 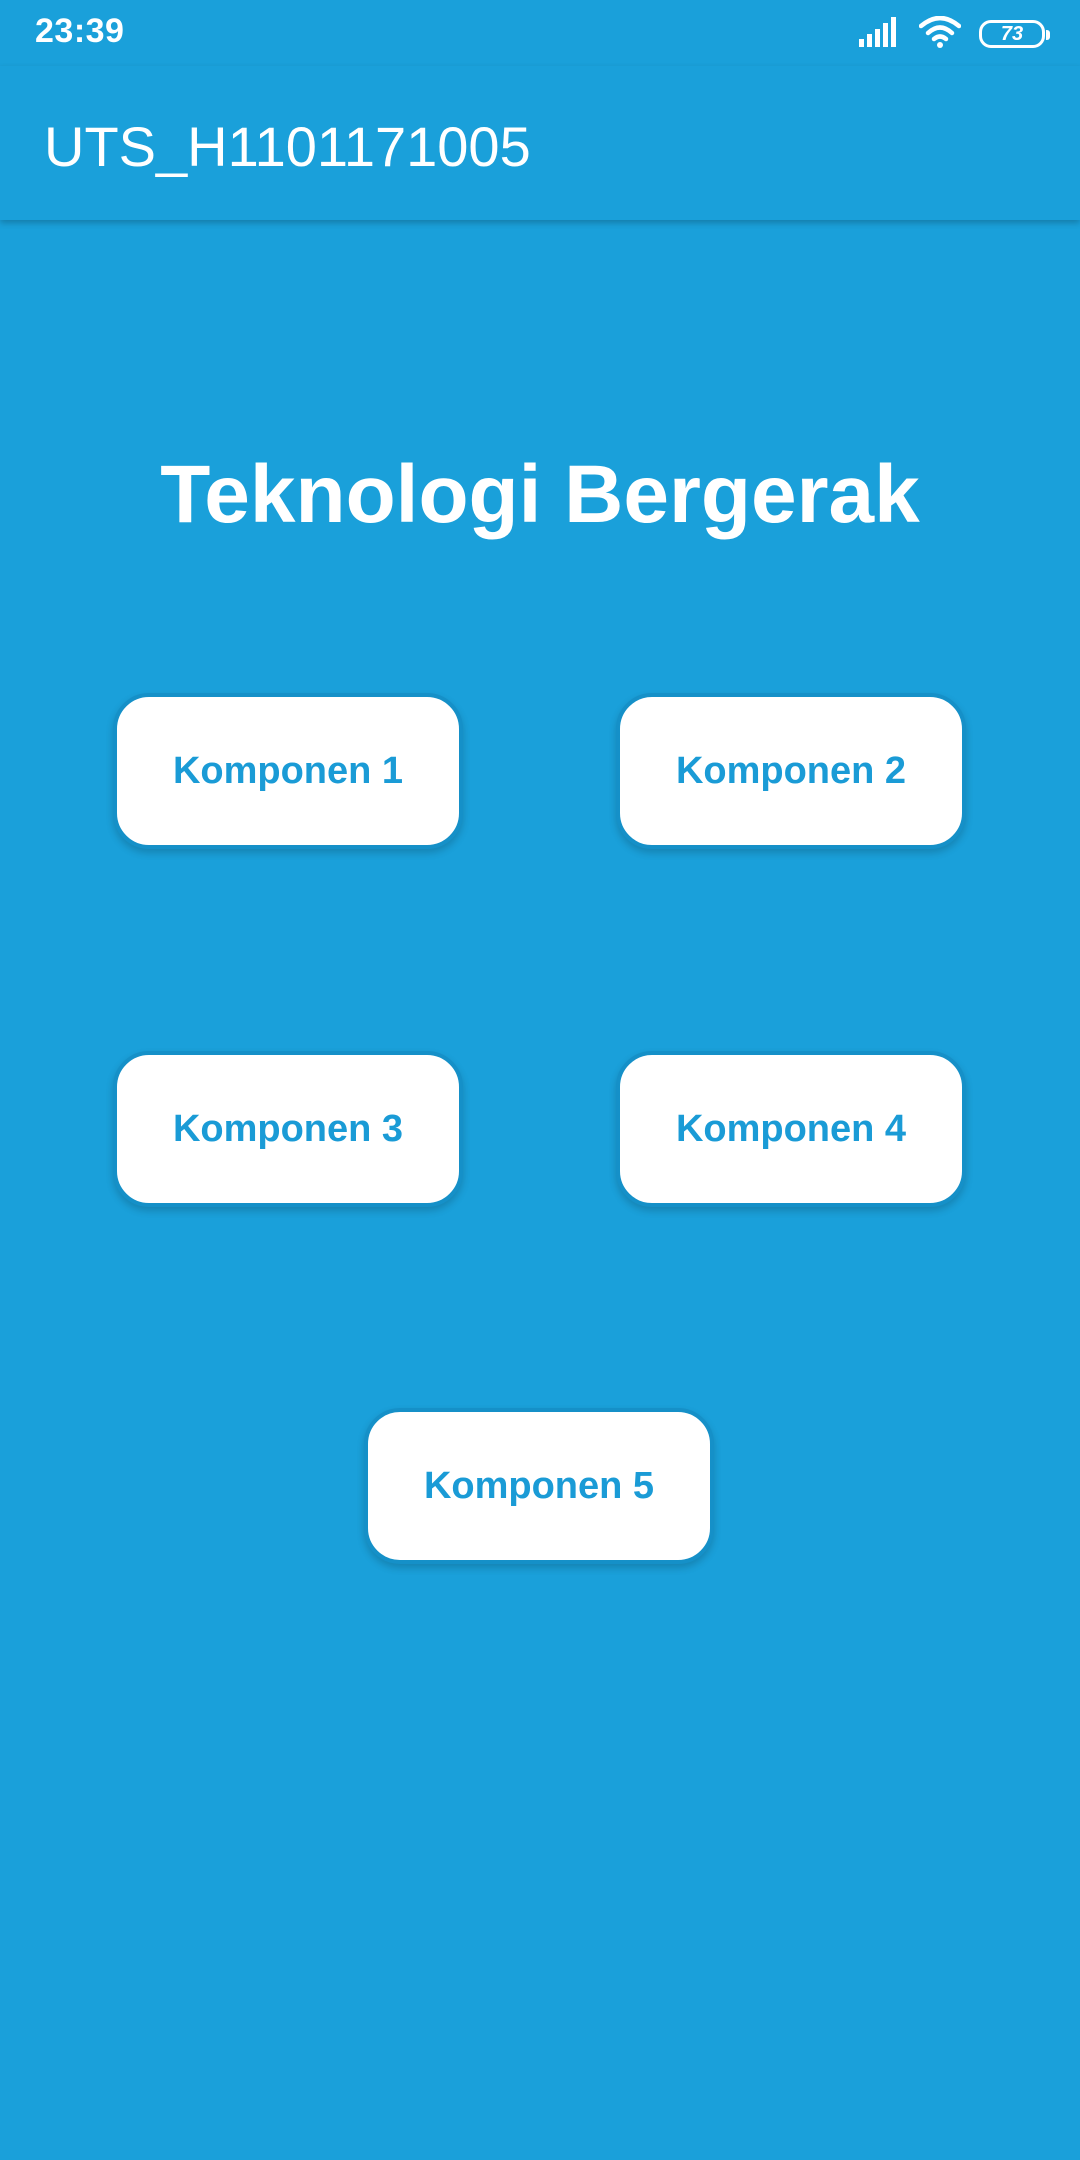 What do you see at coordinates (940, 34) in the screenshot?
I see `wifi-icon` at bounding box center [940, 34].